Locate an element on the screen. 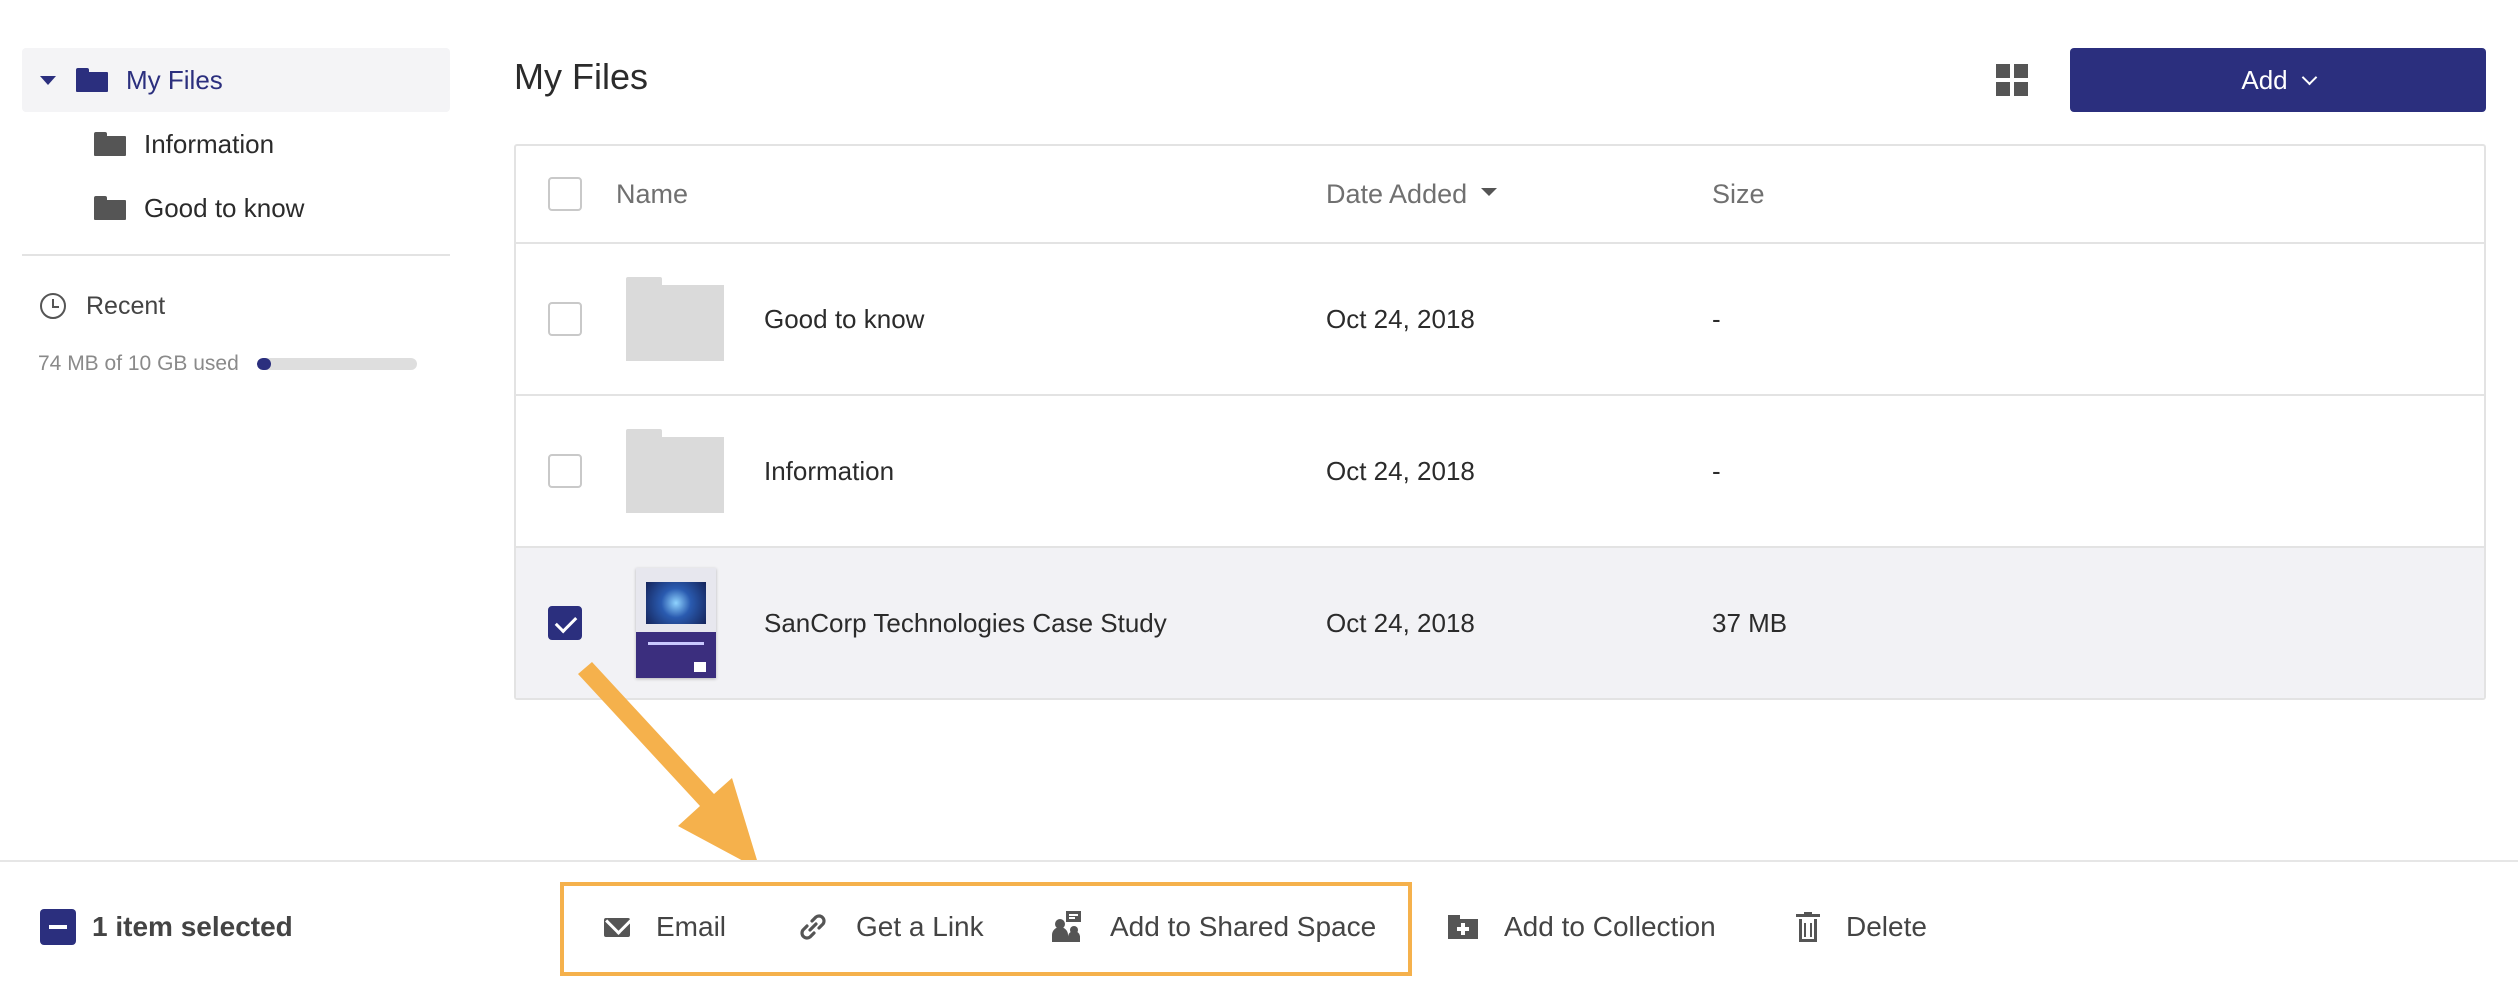 The width and height of the screenshot is (2518, 992). column-header-size: Size is located at coordinates (1738, 194).